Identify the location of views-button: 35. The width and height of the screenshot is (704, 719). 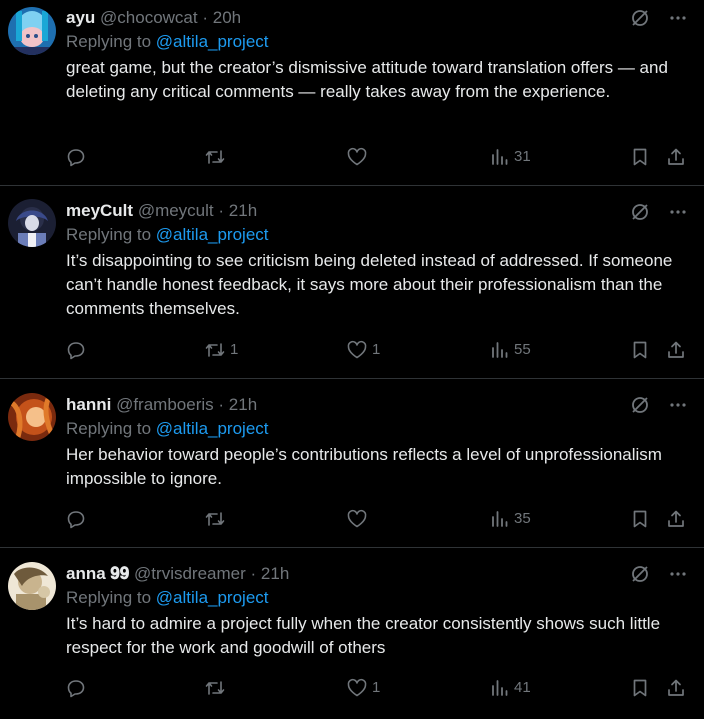
(510, 519).